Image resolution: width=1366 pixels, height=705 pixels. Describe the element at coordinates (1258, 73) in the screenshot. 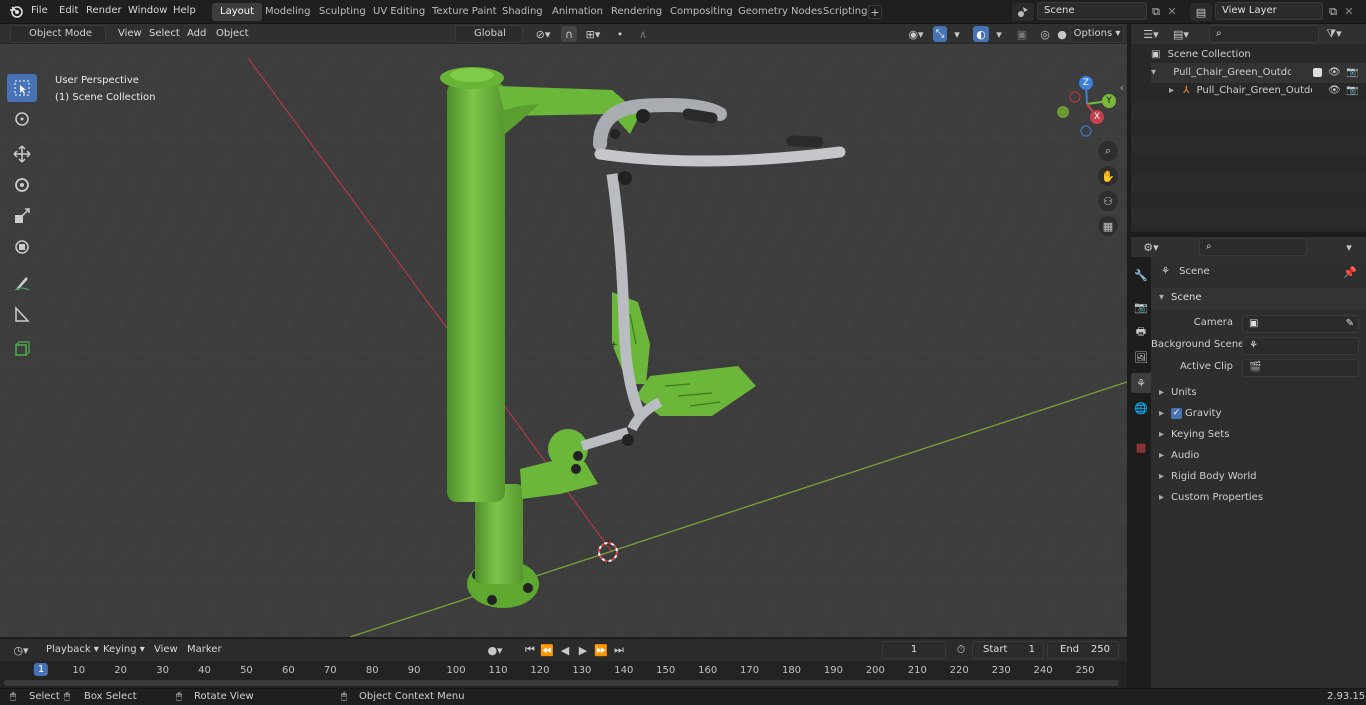

I see `outliner-item-collection: ▾ Pull_Chair_Green_Outdoor_Tr 👁 📷` at that location.